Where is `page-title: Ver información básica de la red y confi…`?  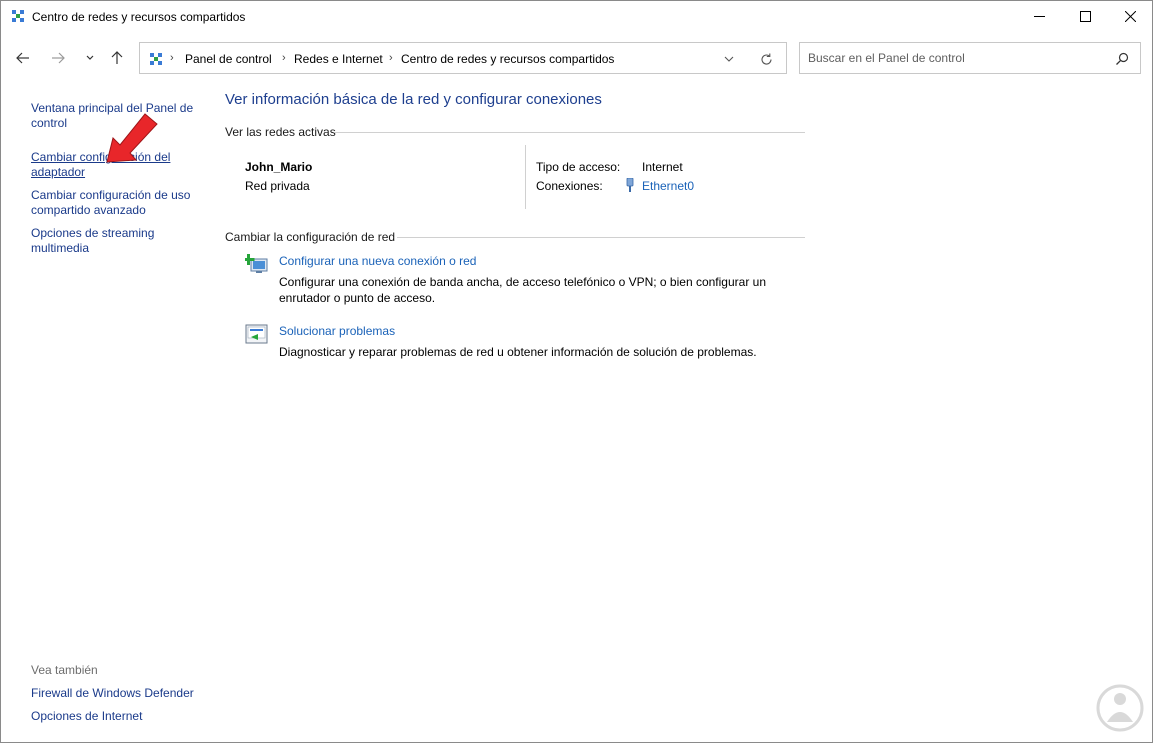
page-title: Ver información básica de la red y confi… is located at coordinates (413, 99).